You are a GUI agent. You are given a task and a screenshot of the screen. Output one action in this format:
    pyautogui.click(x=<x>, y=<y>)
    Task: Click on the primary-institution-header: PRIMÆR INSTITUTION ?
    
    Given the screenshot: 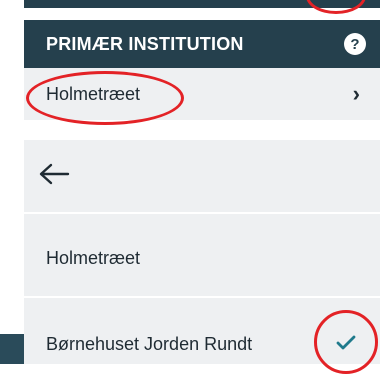 What is the action you would take?
    pyautogui.click(x=202, y=44)
    